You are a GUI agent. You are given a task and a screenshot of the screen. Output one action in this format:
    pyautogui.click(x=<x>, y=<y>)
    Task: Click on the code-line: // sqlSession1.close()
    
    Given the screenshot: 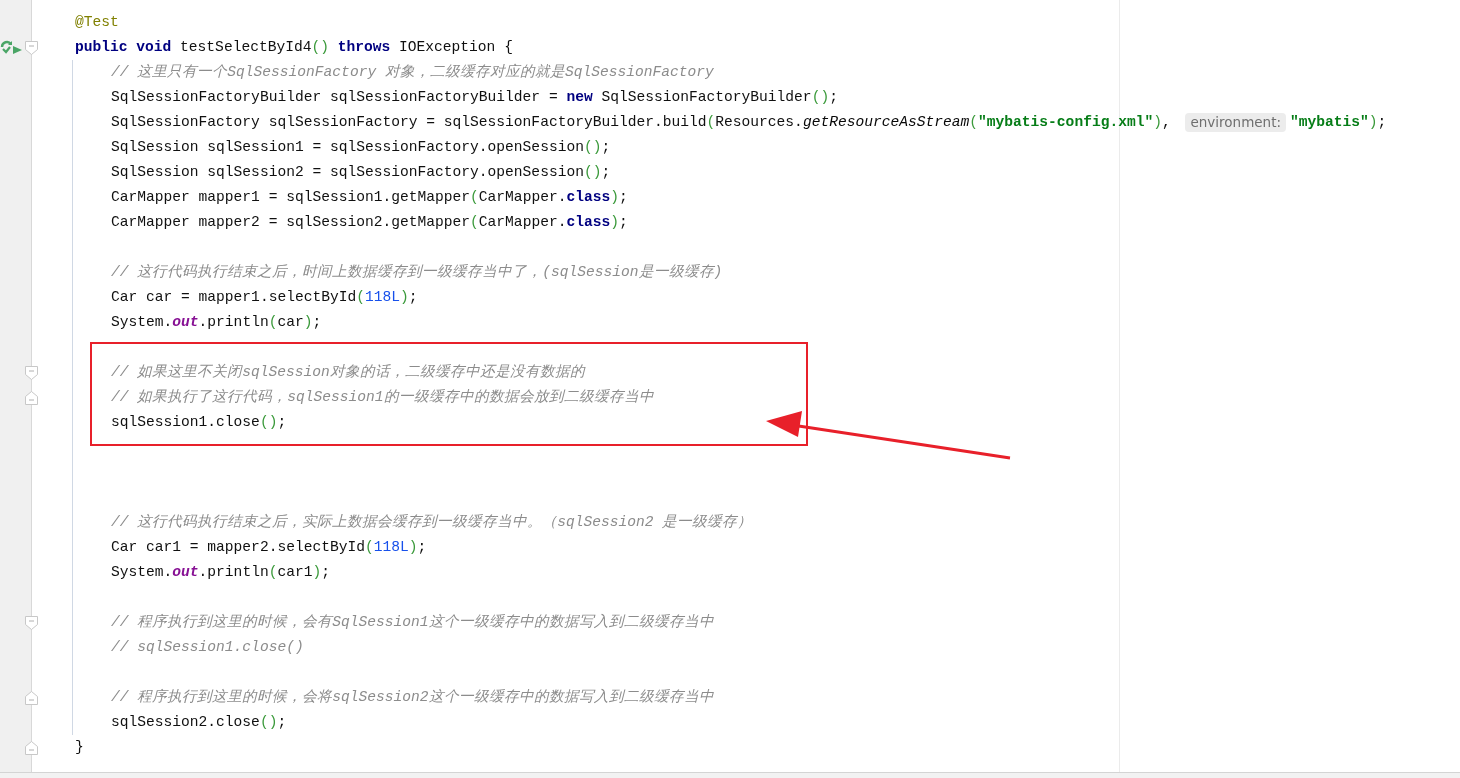 What is the action you would take?
    pyautogui.click(x=207, y=647)
    